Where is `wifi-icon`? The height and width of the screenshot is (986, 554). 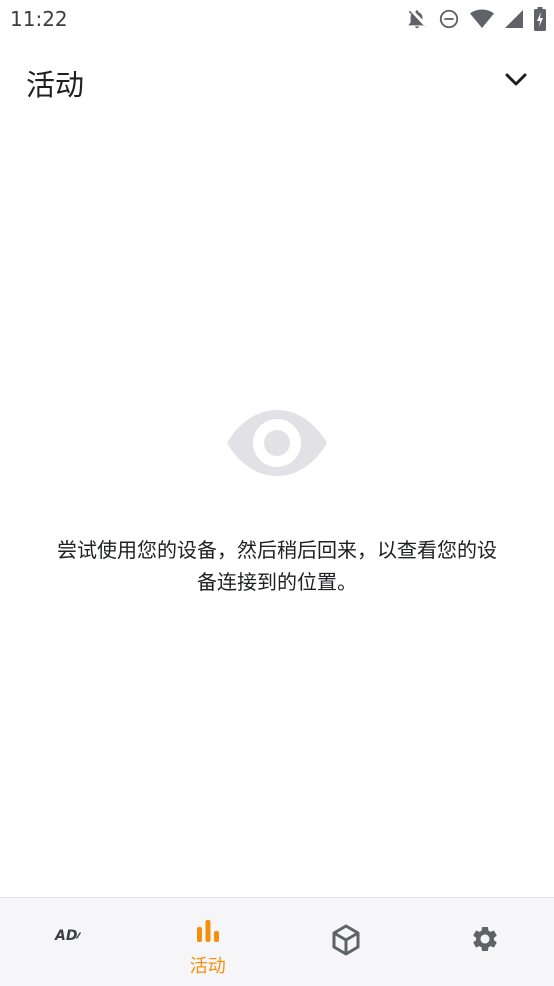 wifi-icon is located at coordinates (482, 19).